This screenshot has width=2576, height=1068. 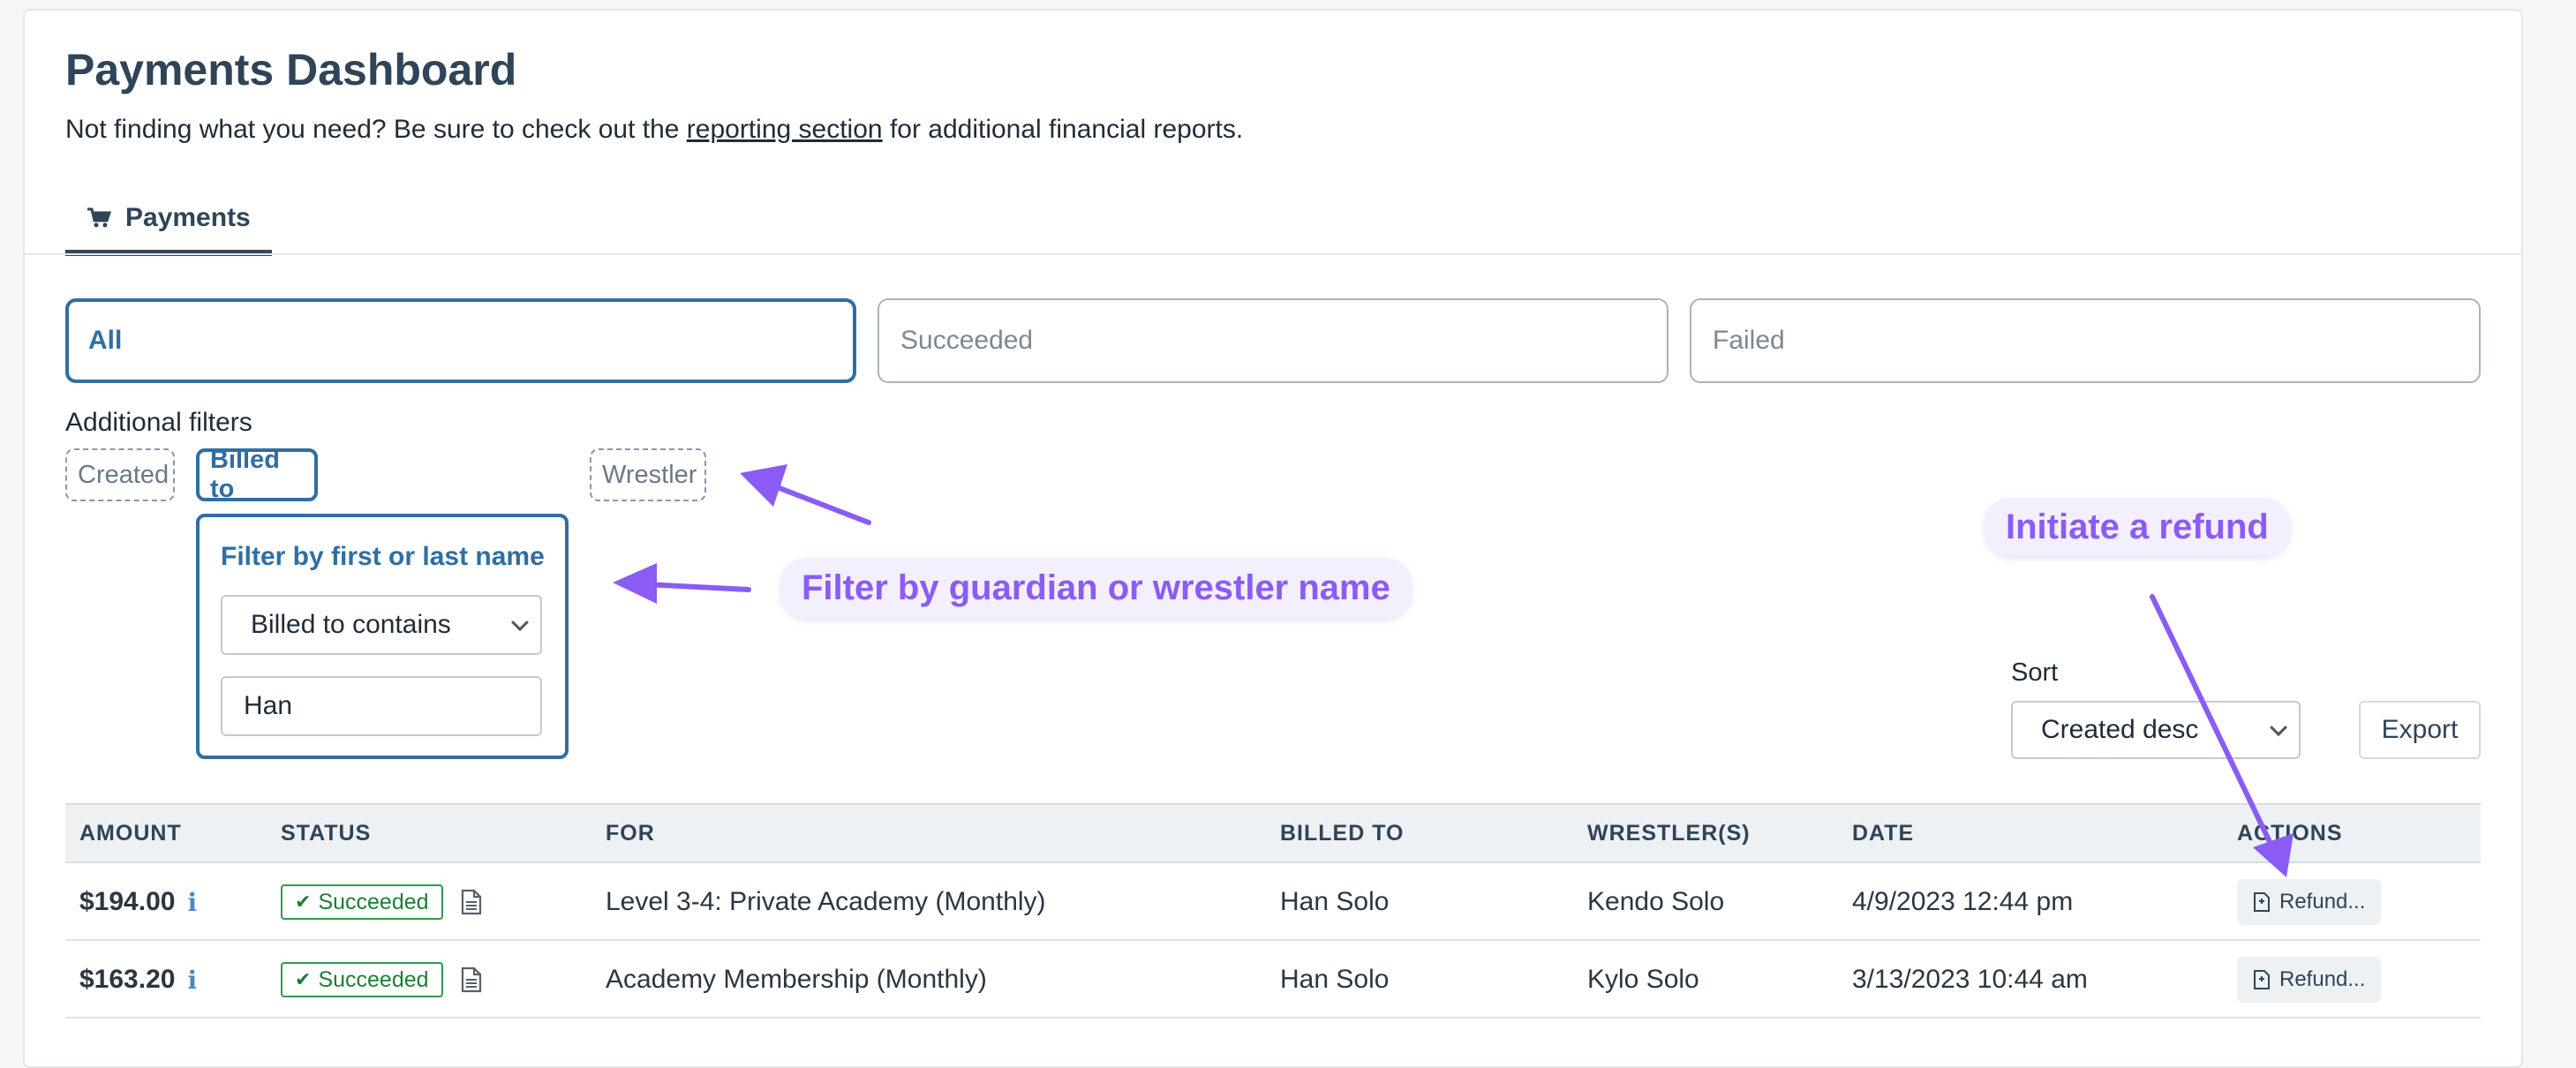 What do you see at coordinates (631, 833) in the screenshot?
I see `col-for: FOR` at bounding box center [631, 833].